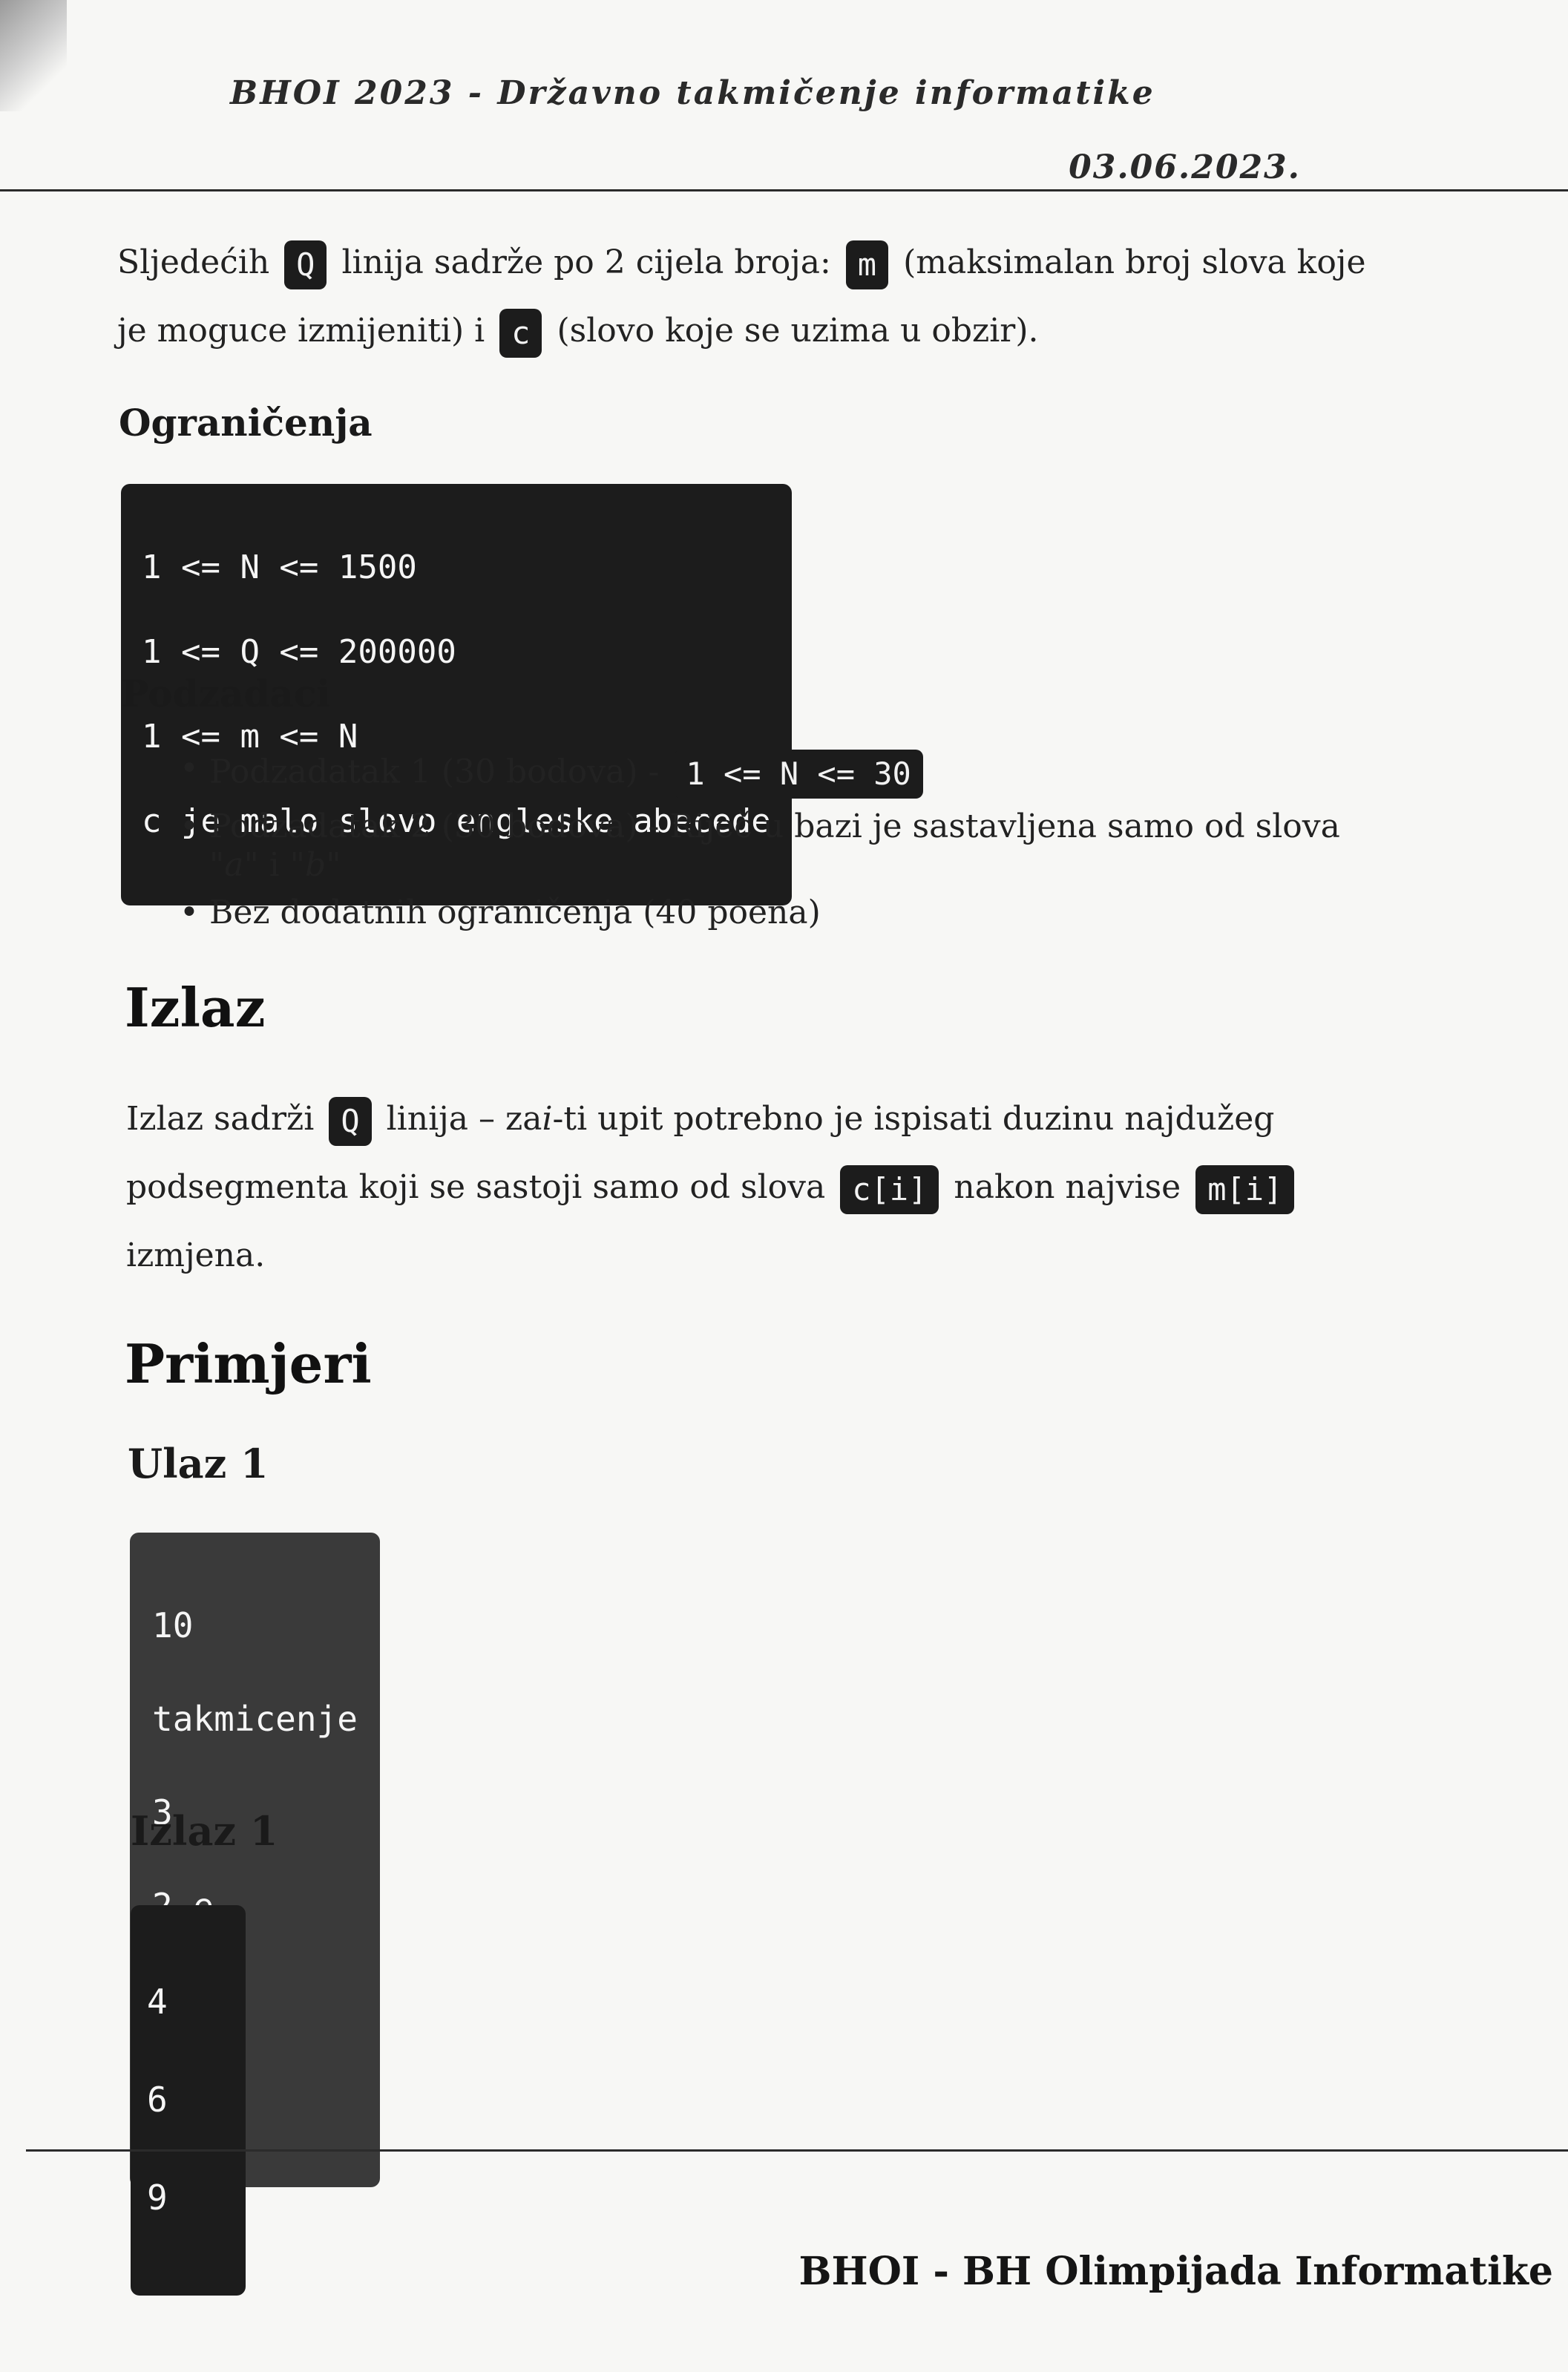 This screenshot has width=1568, height=2372. I want to click on heading-primjeri: Primjeri, so click(249, 1363).